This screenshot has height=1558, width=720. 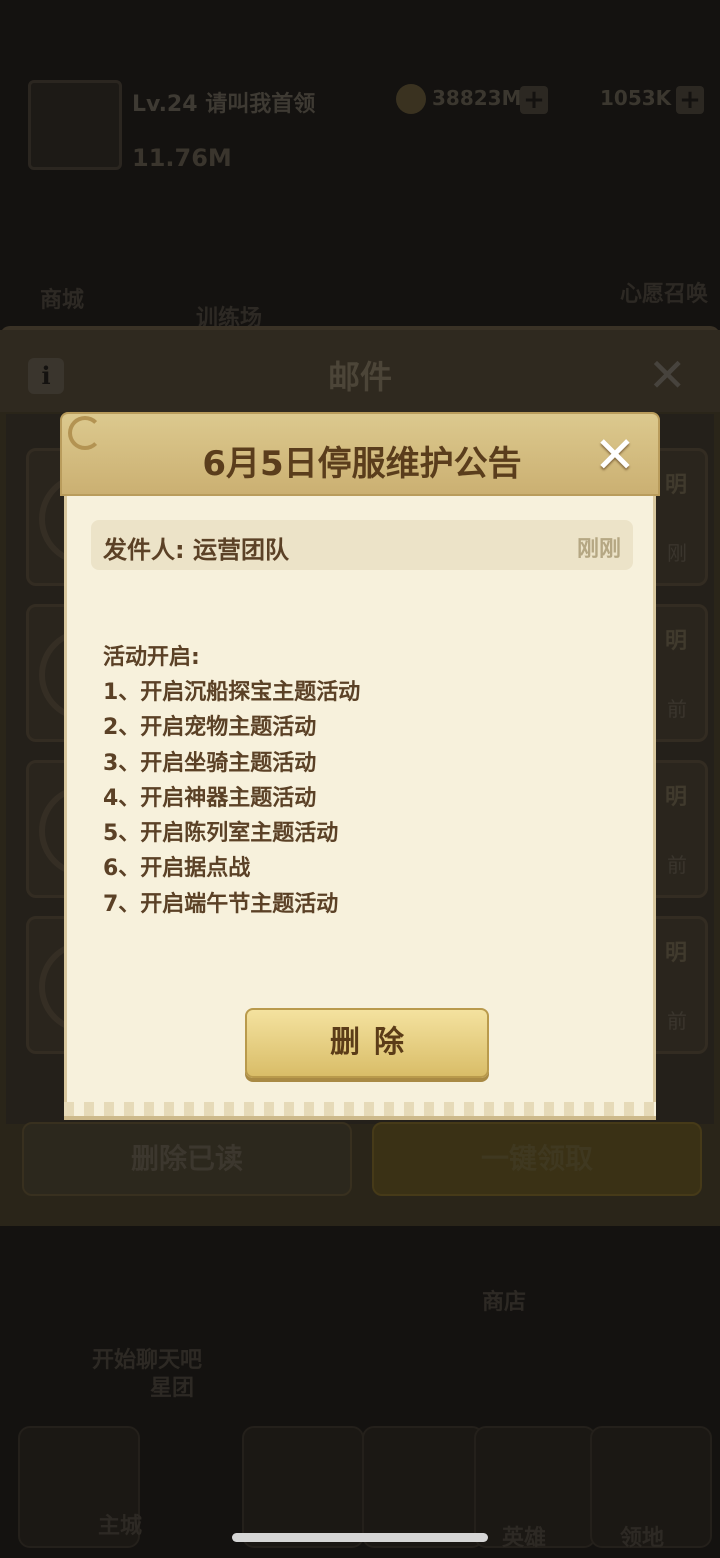 What do you see at coordinates (210, 728) in the screenshot?
I see `content-line: 2、开启宠物主题活动` at bounding box center [210, 728].